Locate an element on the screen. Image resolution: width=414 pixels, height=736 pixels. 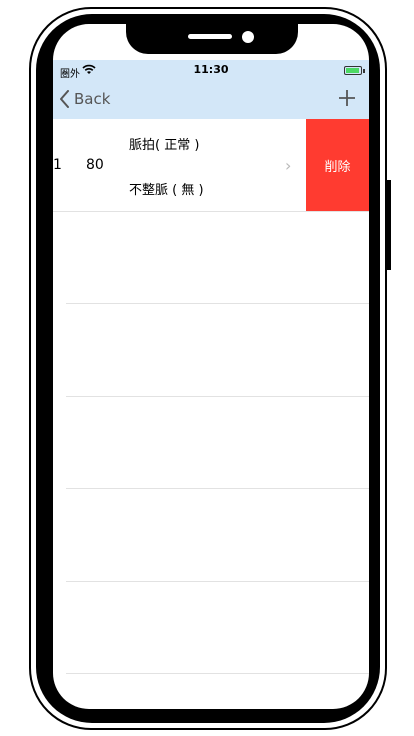
back-button: Back is located at coordinates (84, 99).